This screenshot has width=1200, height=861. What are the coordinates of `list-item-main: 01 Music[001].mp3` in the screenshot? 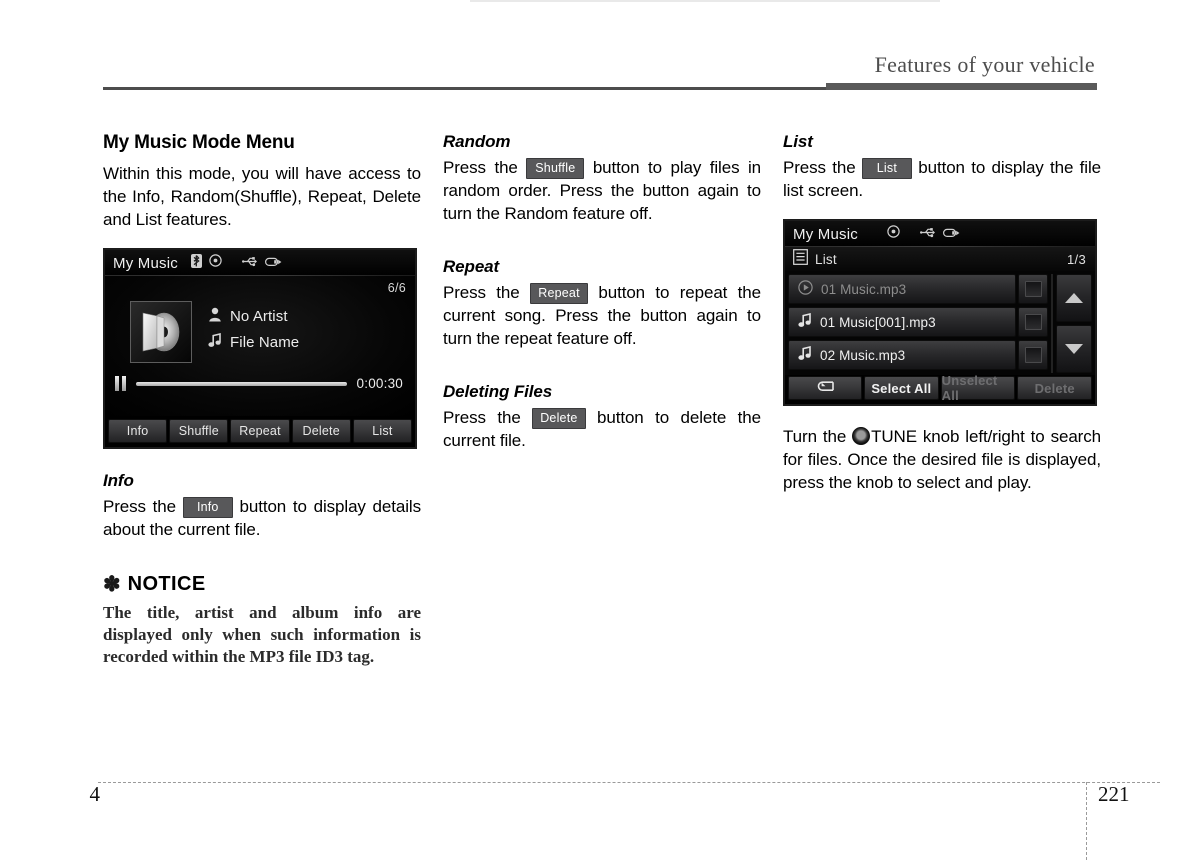 It's located at (902, 322).